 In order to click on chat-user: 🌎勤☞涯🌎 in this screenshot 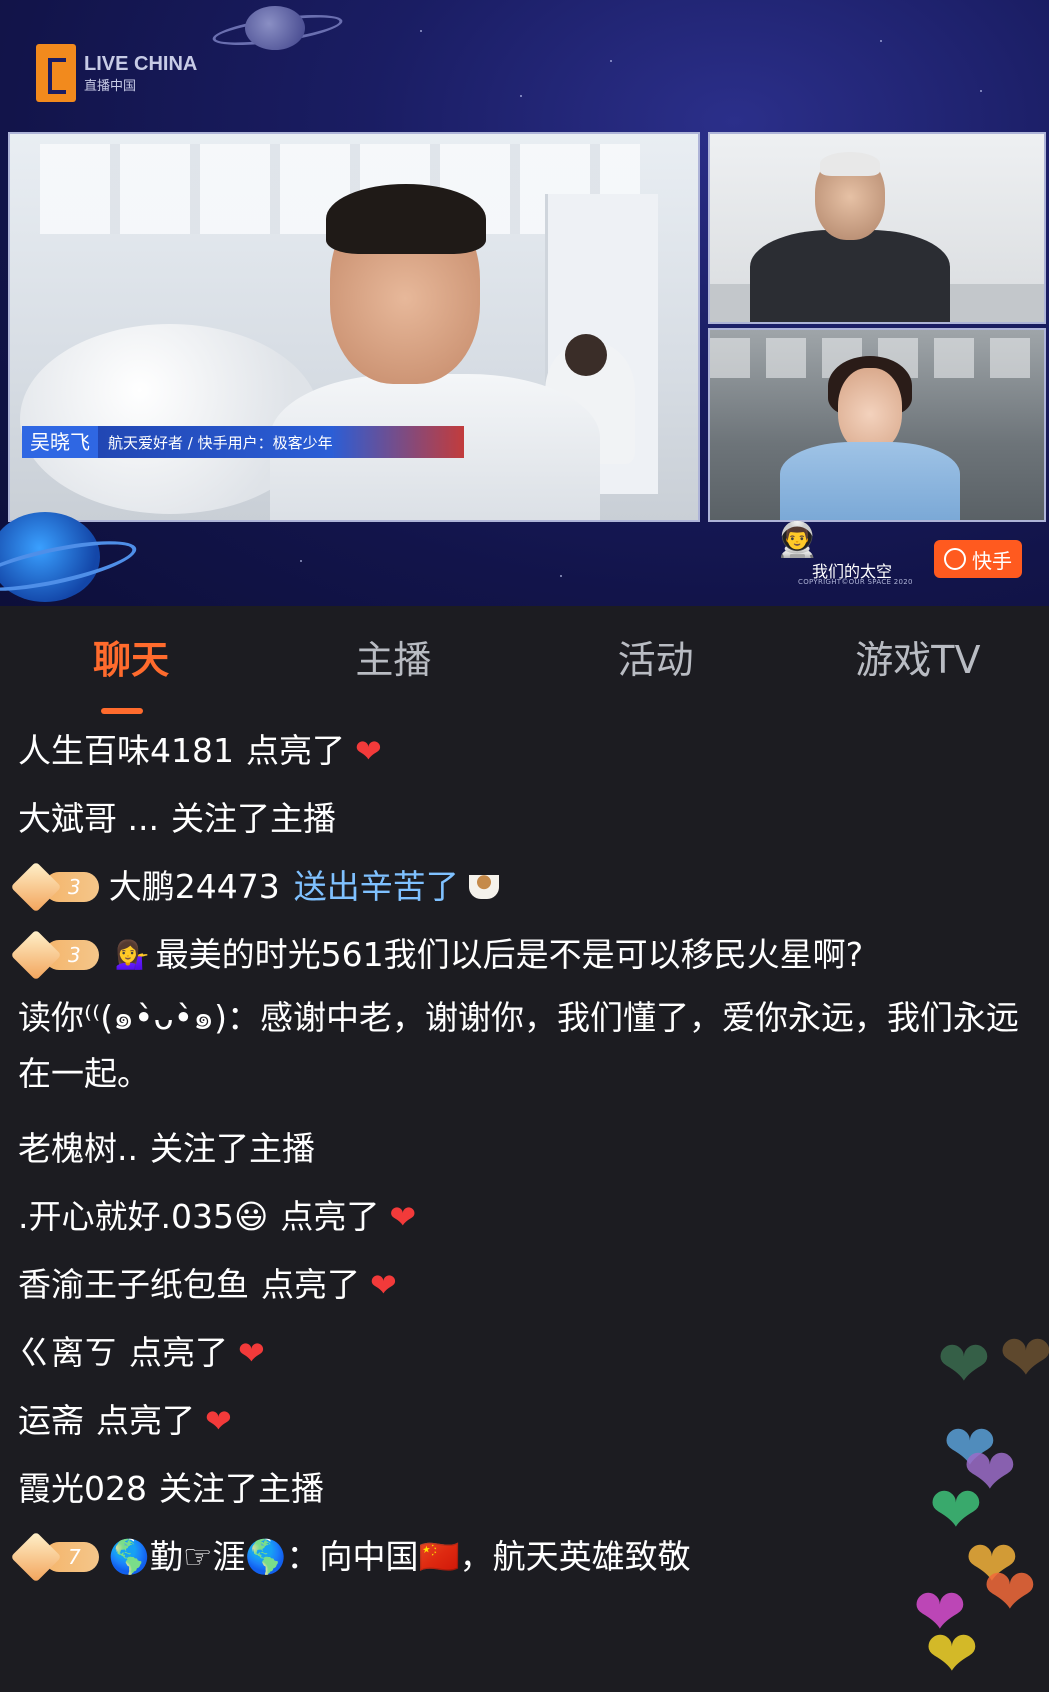, I will do `click(198, 1557)`.